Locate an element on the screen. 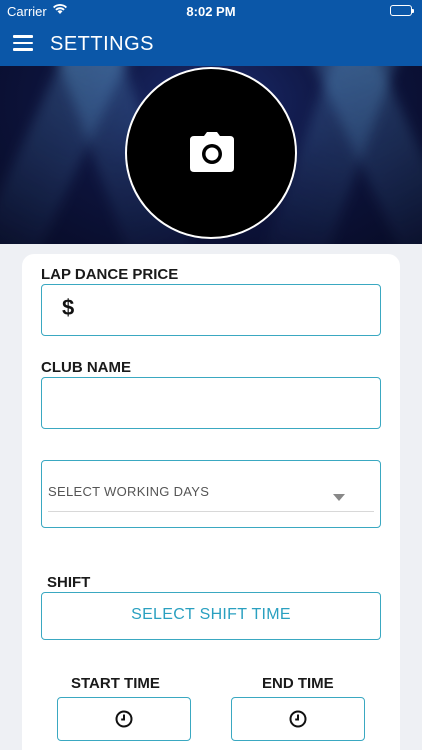 The width and height of the screenshot is (422, 750). shift-label: SHIFT is located at coordinates (69, 582).